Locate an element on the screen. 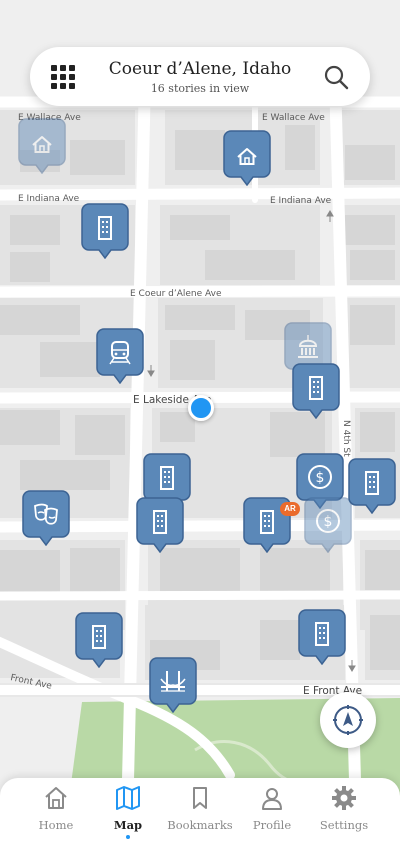 Image resolution: width=400 pixels, height=866 pixels. street-label-n4th: N 4th St is located at coordinates (346, 438).